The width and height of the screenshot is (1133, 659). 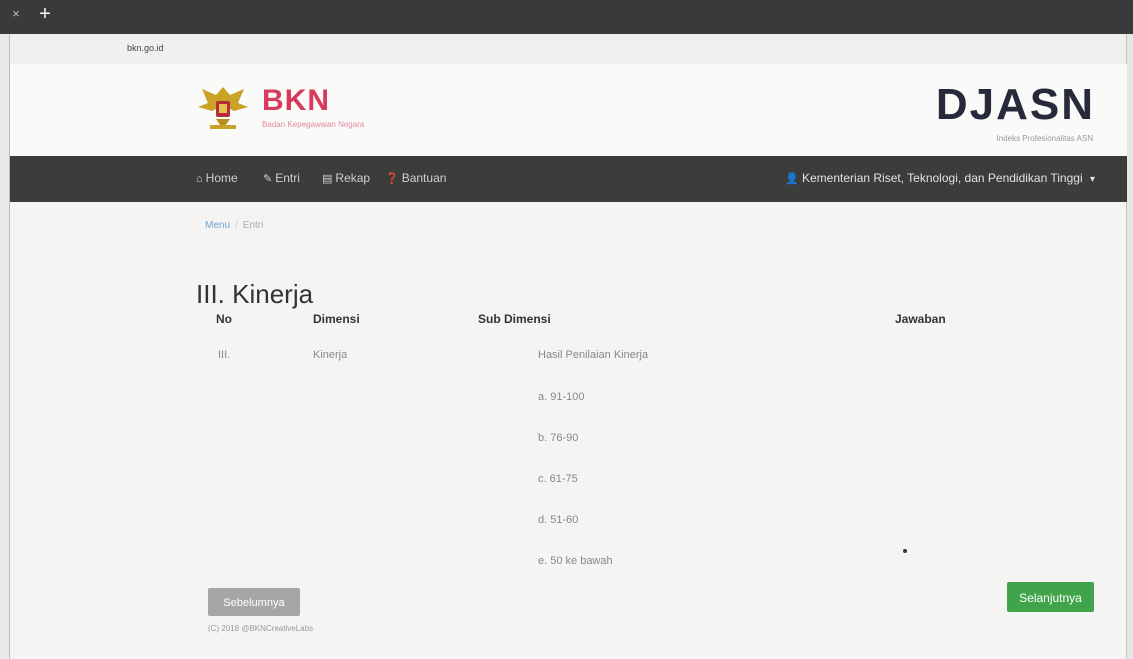 What do you see at coordinates (1015, 104) in the screenshot?
I see `brand-title: DJASN` at bounding box center [1015, 104].